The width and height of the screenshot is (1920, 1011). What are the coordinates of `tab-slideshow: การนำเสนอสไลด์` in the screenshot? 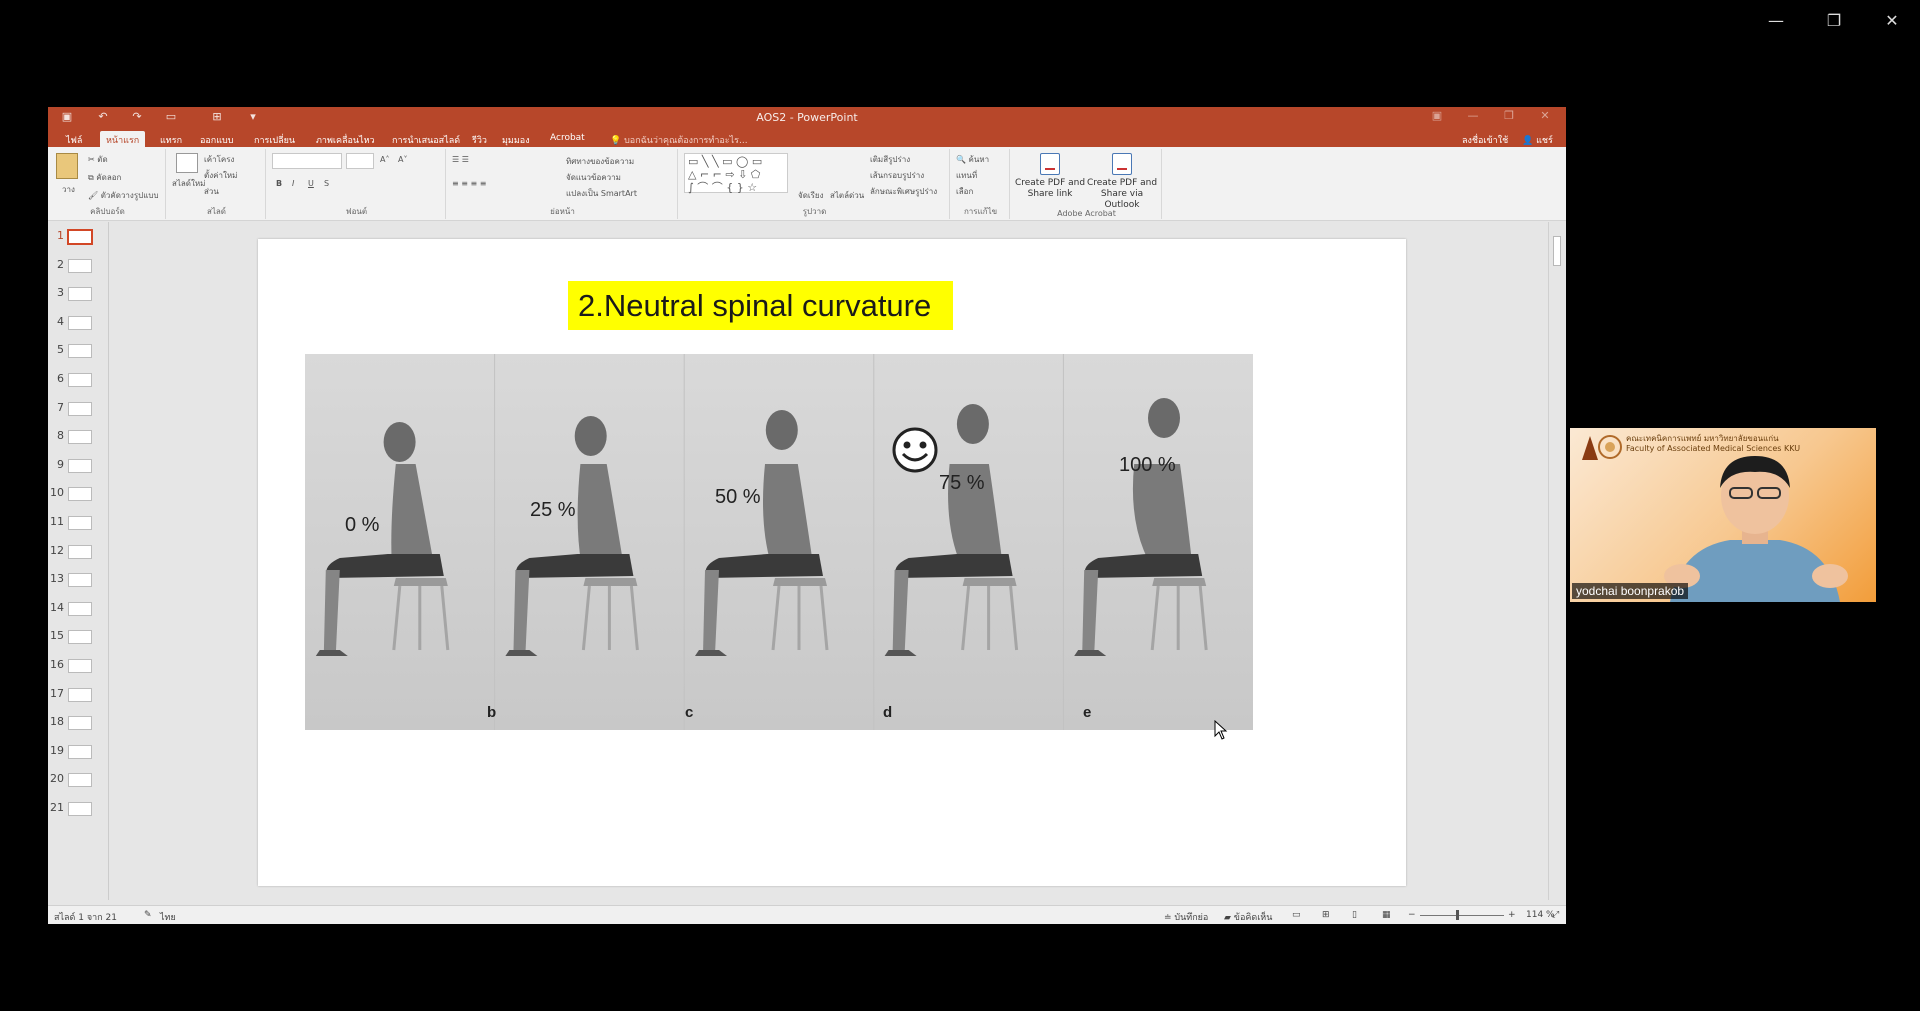 It's located at (426, 139).